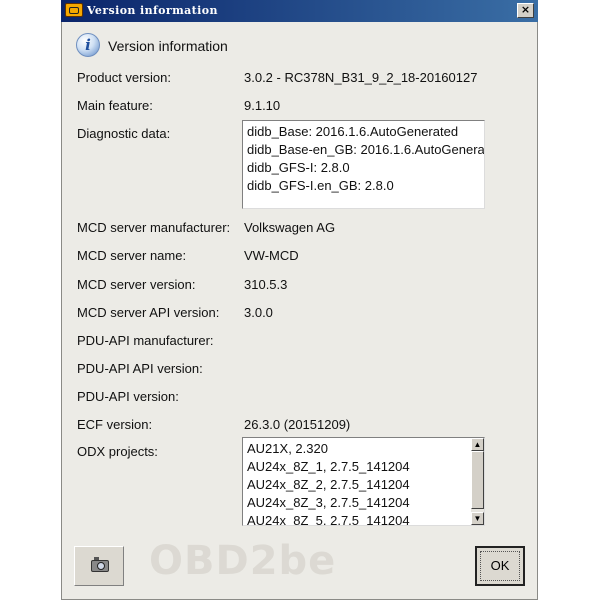 This screenshot has height=600, width=600. I want to click on list-item: AU24x_8Z_2, 2.7.5_141204, so click(328, 484).